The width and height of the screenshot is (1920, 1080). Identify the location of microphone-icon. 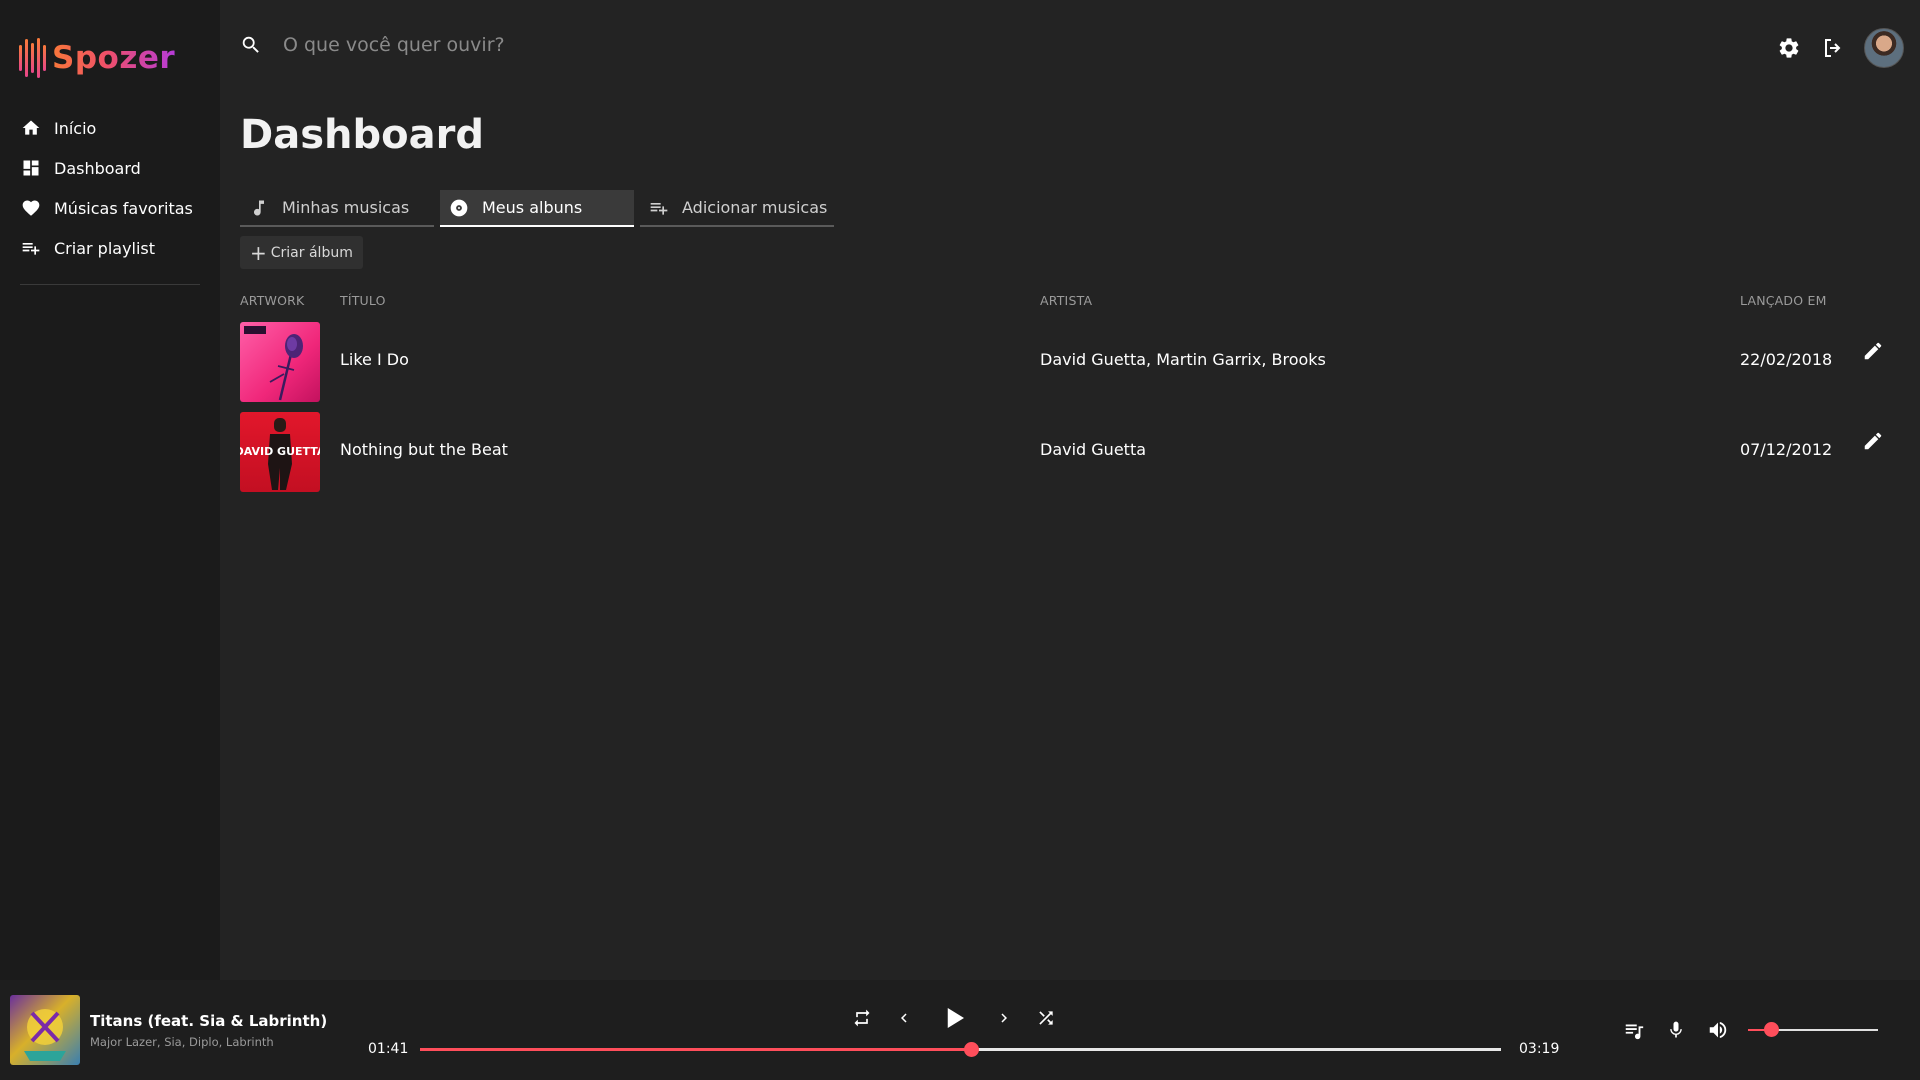
(1676, 1030).